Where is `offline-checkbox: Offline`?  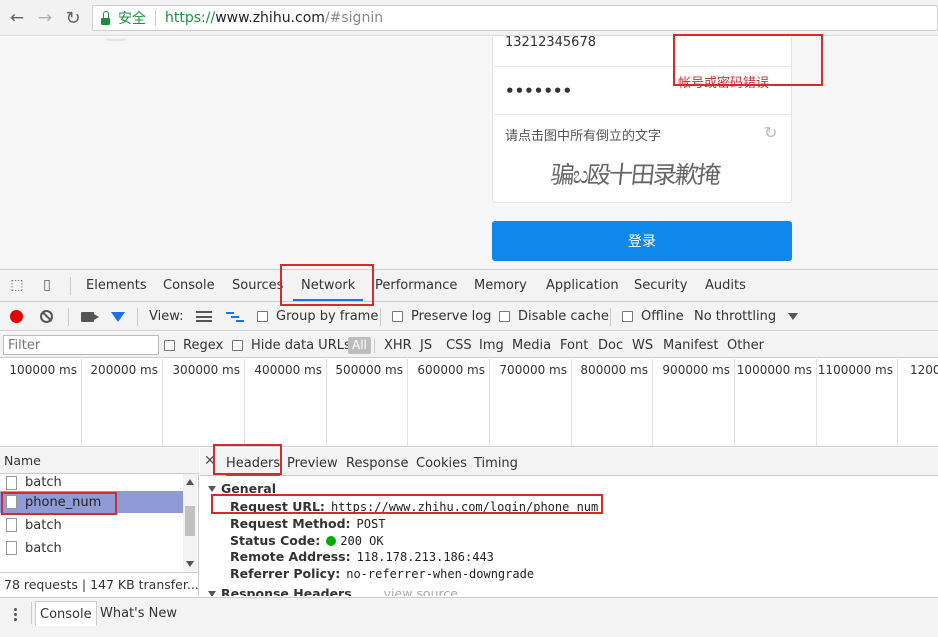
offline-checkbox: Offline is located at coordinates (653, 316).